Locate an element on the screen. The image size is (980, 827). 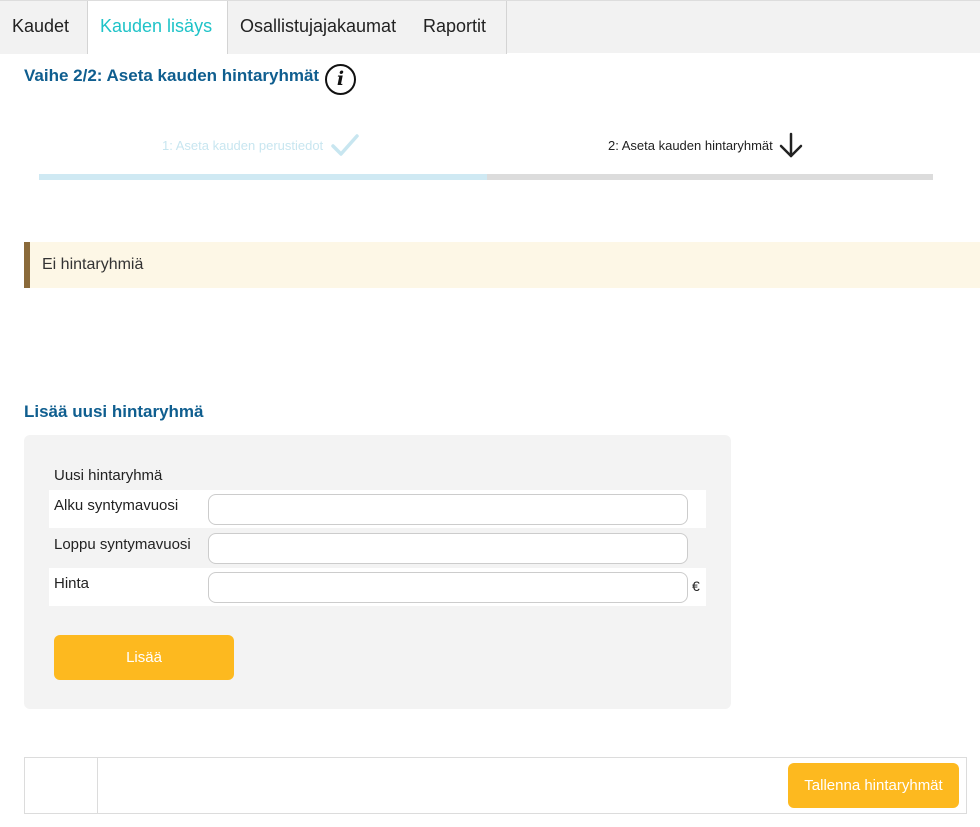
price-label: Hinta is located at coordinates (72, 583).